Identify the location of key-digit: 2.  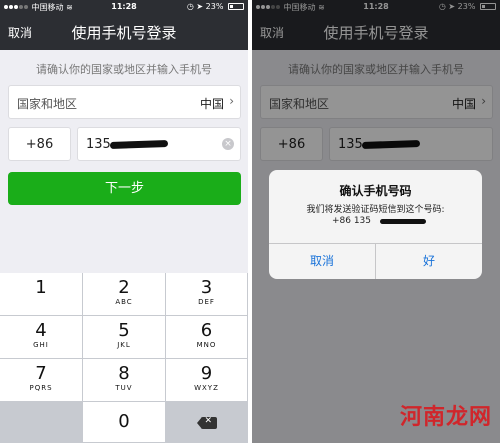
(124, 287).